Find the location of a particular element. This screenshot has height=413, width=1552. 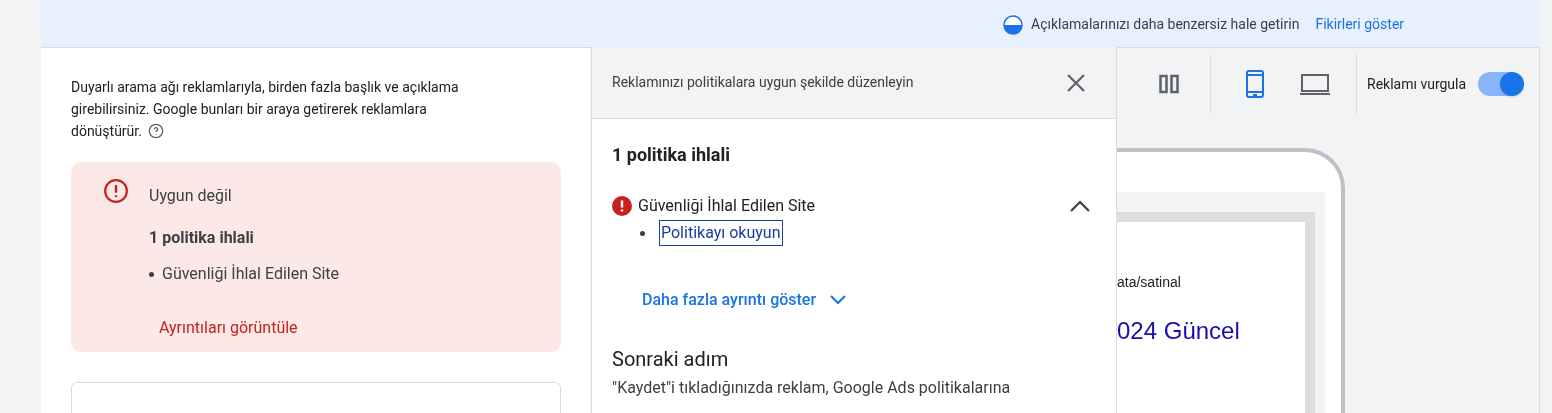

half-filled-circle-icon is located at coordinates (1013, 25).